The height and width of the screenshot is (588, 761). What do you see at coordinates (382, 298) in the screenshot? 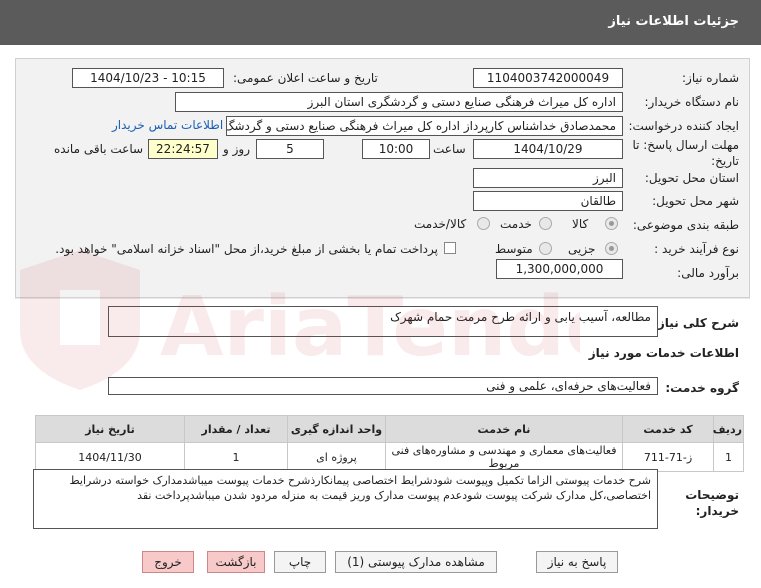
I see `section-divider` at bounding box center [382, 298].